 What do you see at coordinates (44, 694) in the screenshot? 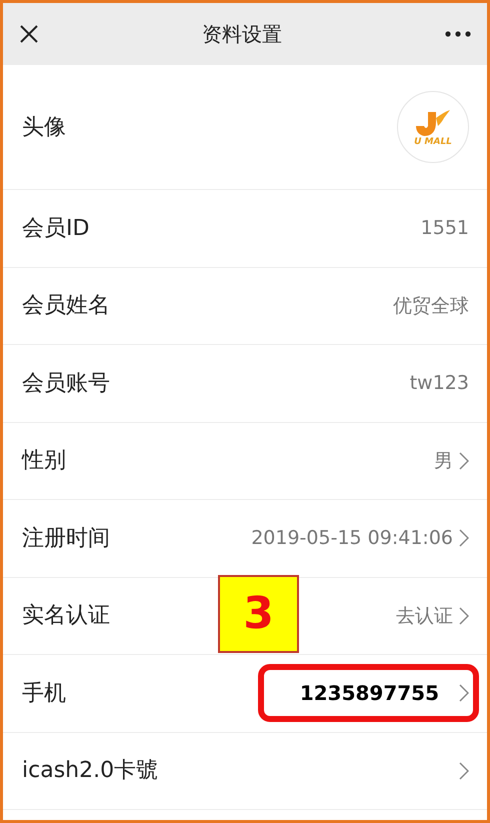
I see `row-label: 手机` at bounding box center [44, 694].